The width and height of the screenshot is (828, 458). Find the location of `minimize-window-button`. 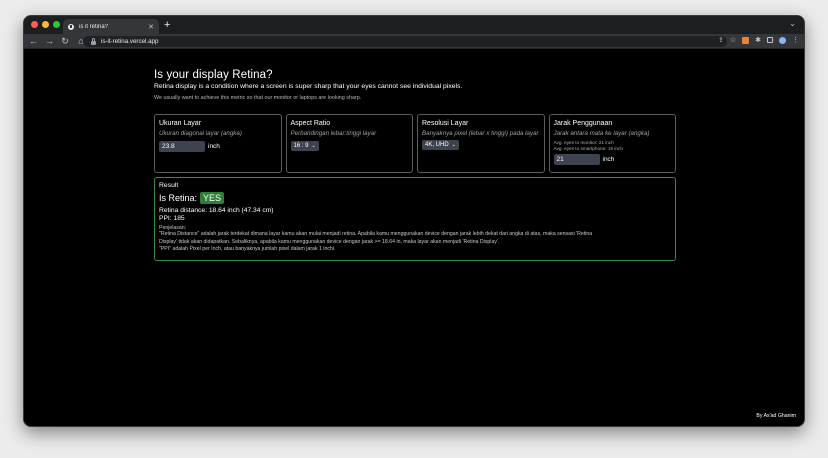

minimize-window-button is located at coordinates (45, 24).